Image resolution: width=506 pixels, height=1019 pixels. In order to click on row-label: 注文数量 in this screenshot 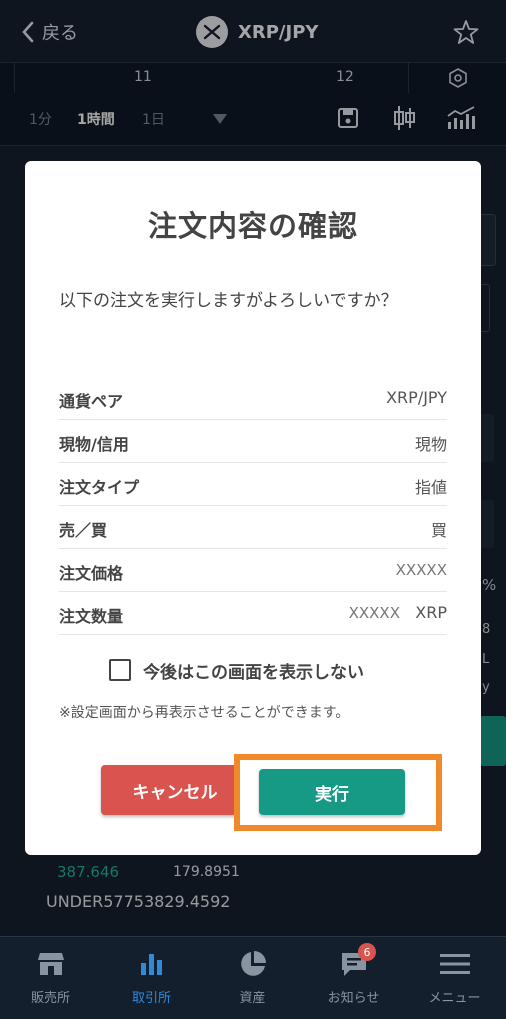, I will do `click(91, 616)`.